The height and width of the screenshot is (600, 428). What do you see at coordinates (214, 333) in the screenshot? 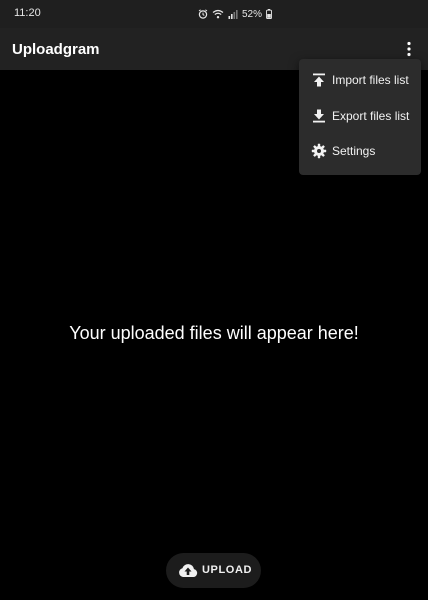
I see `empty-state-message: Your uploaded files will appear here!` at bounding box center [214, 333].